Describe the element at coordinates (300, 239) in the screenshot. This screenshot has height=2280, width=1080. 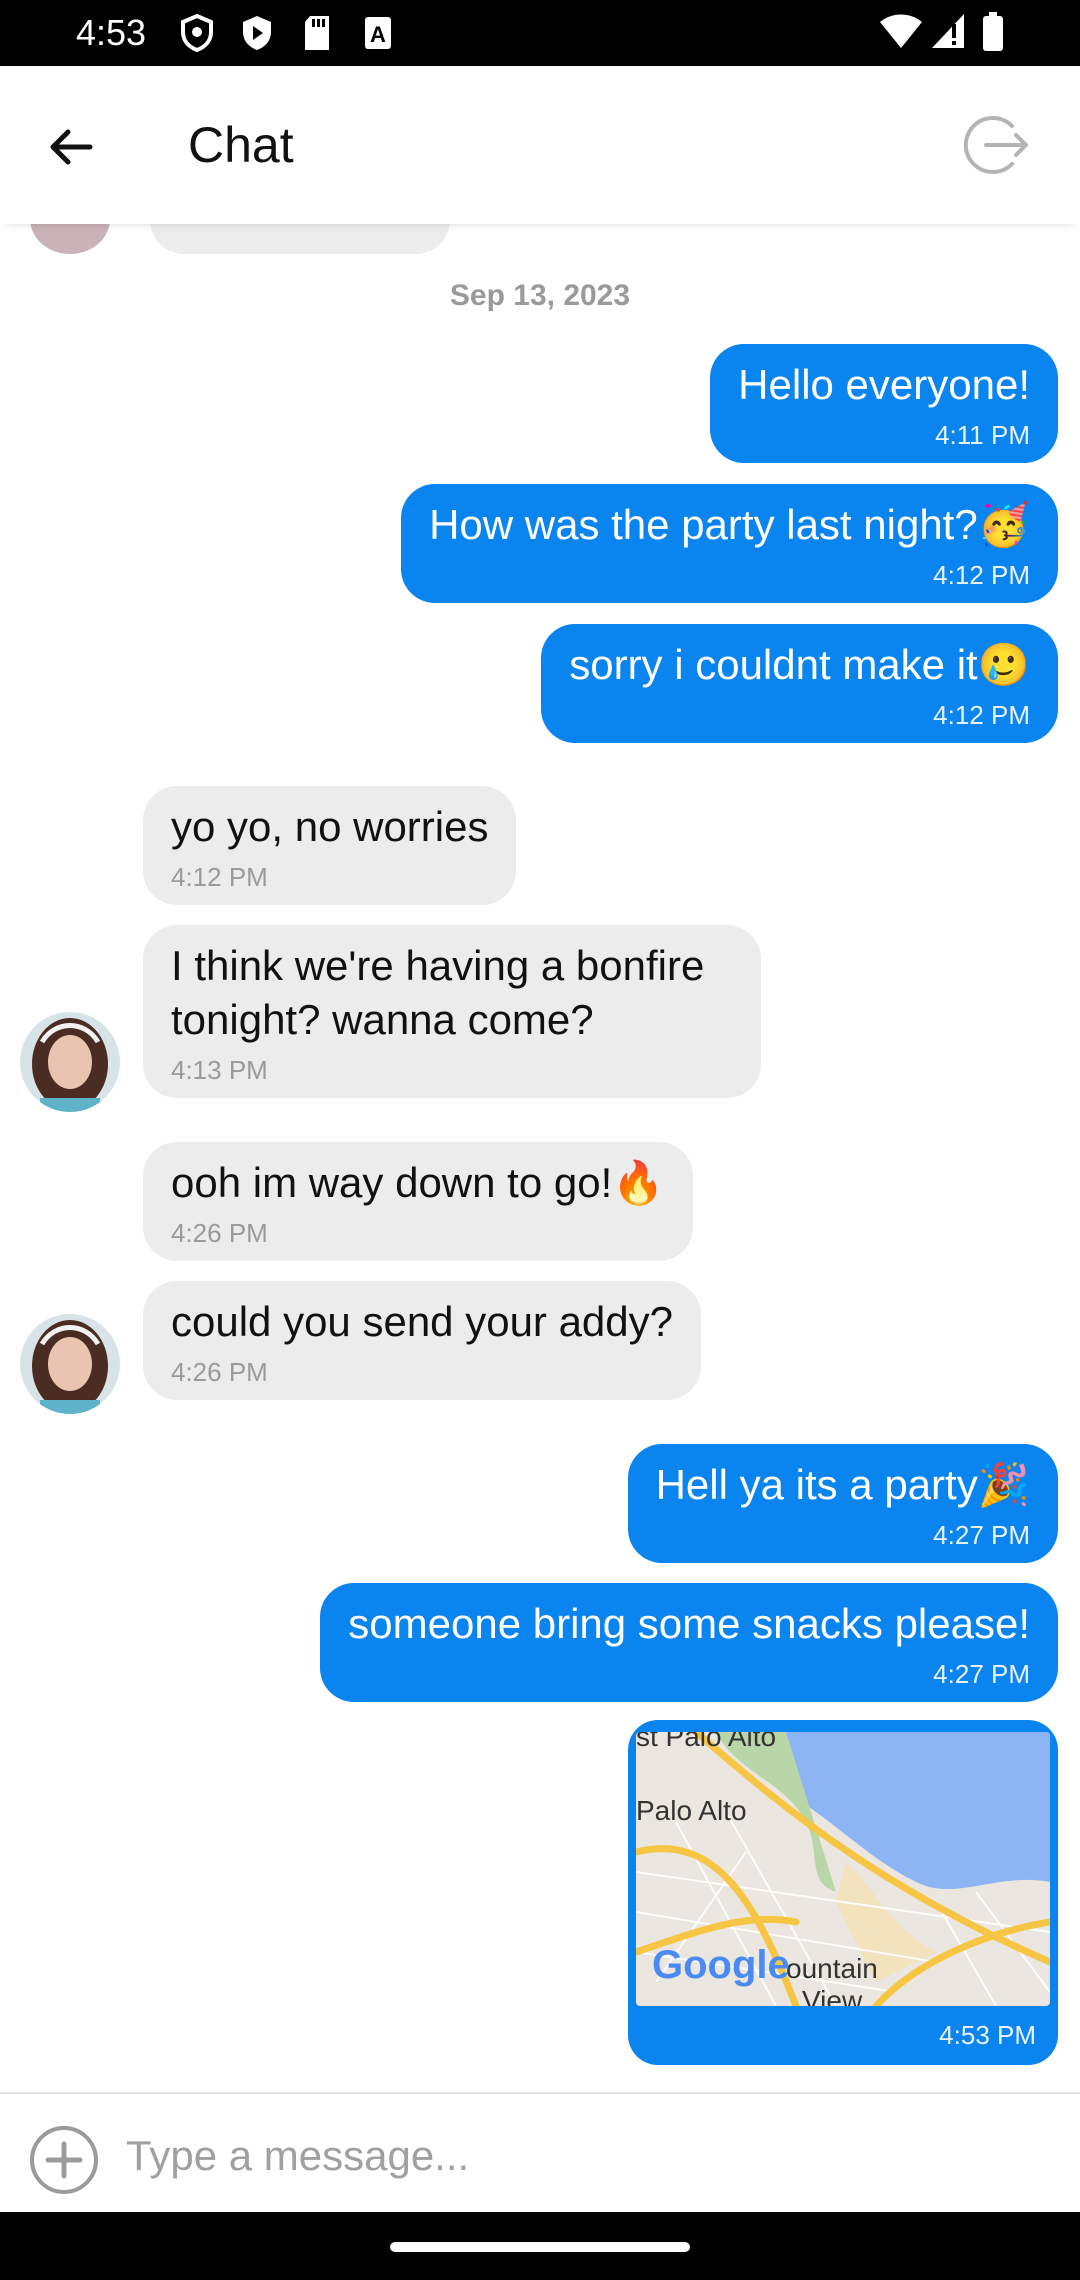
I see `previous-bubble` at that location.